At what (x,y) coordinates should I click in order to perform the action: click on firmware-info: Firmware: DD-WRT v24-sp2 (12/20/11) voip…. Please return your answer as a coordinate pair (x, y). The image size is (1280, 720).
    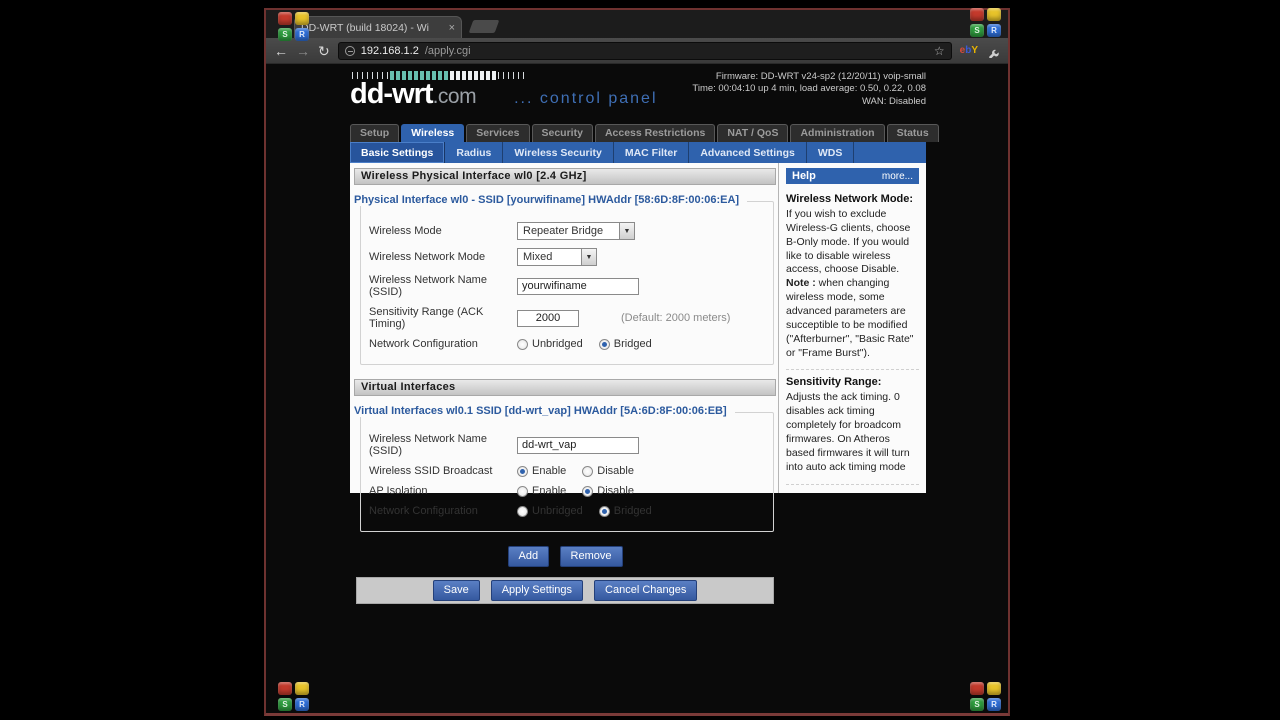
    Looking at the image, I should click on (820, 76).